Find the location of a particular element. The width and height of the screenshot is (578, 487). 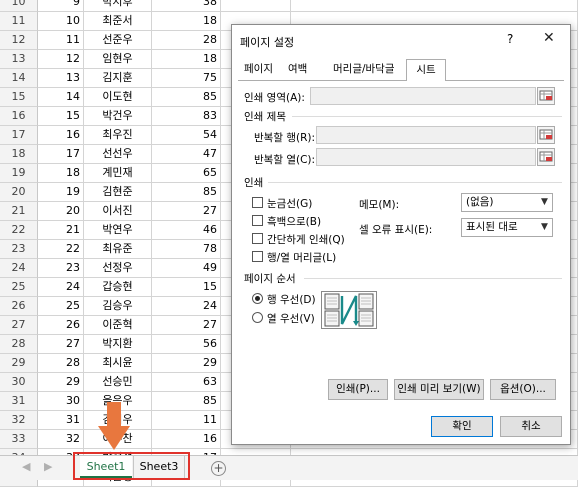

row-header: 17 is located at coordinates (19, 135).